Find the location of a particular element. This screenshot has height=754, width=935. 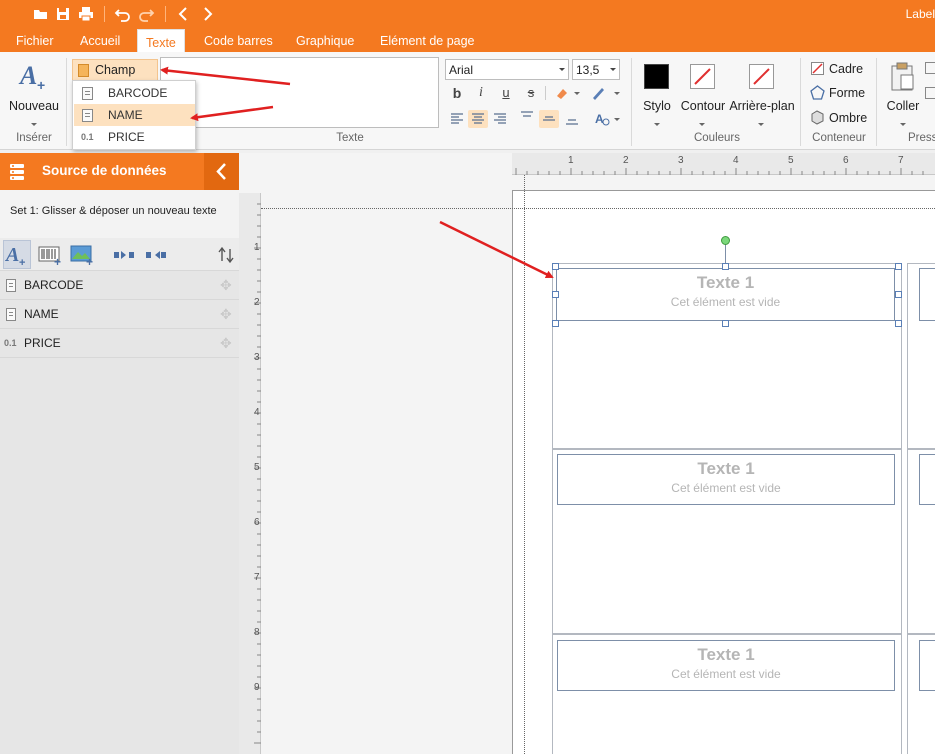

underline-icon: u is located at coordinates (506, 93).